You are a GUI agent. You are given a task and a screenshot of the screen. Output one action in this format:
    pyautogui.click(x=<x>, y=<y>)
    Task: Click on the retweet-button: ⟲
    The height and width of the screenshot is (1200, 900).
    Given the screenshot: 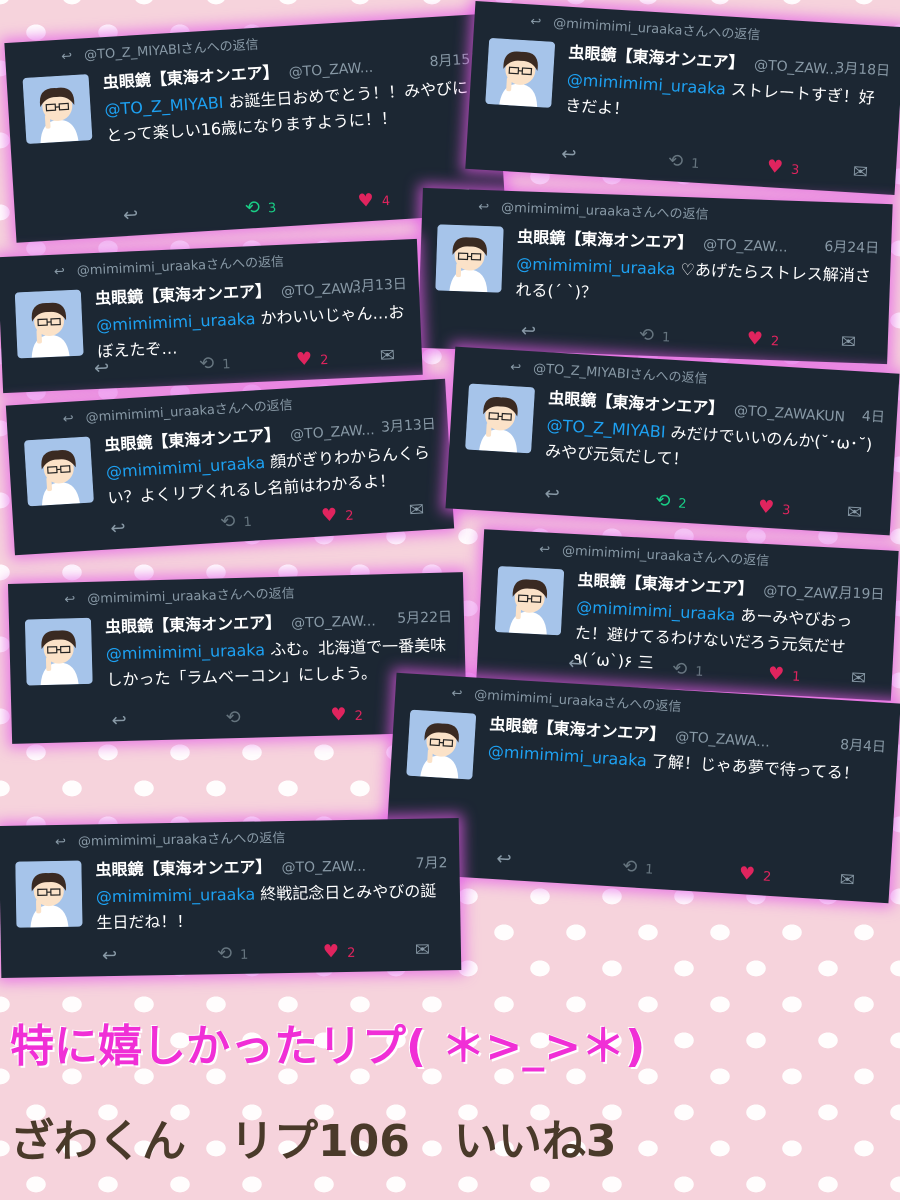 What is the action you would take?
    pyautogui.click(x=237, y=717)
    